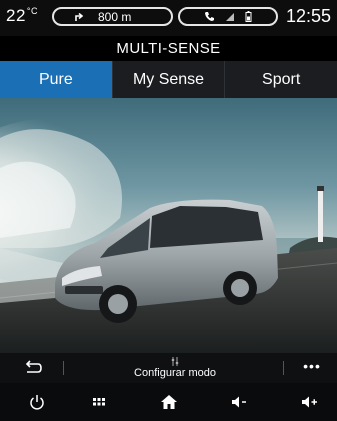 This screenshot has height=421, width=337. I want to click on mode-tabs: Pure My Sense Sport, so click(168, 79).